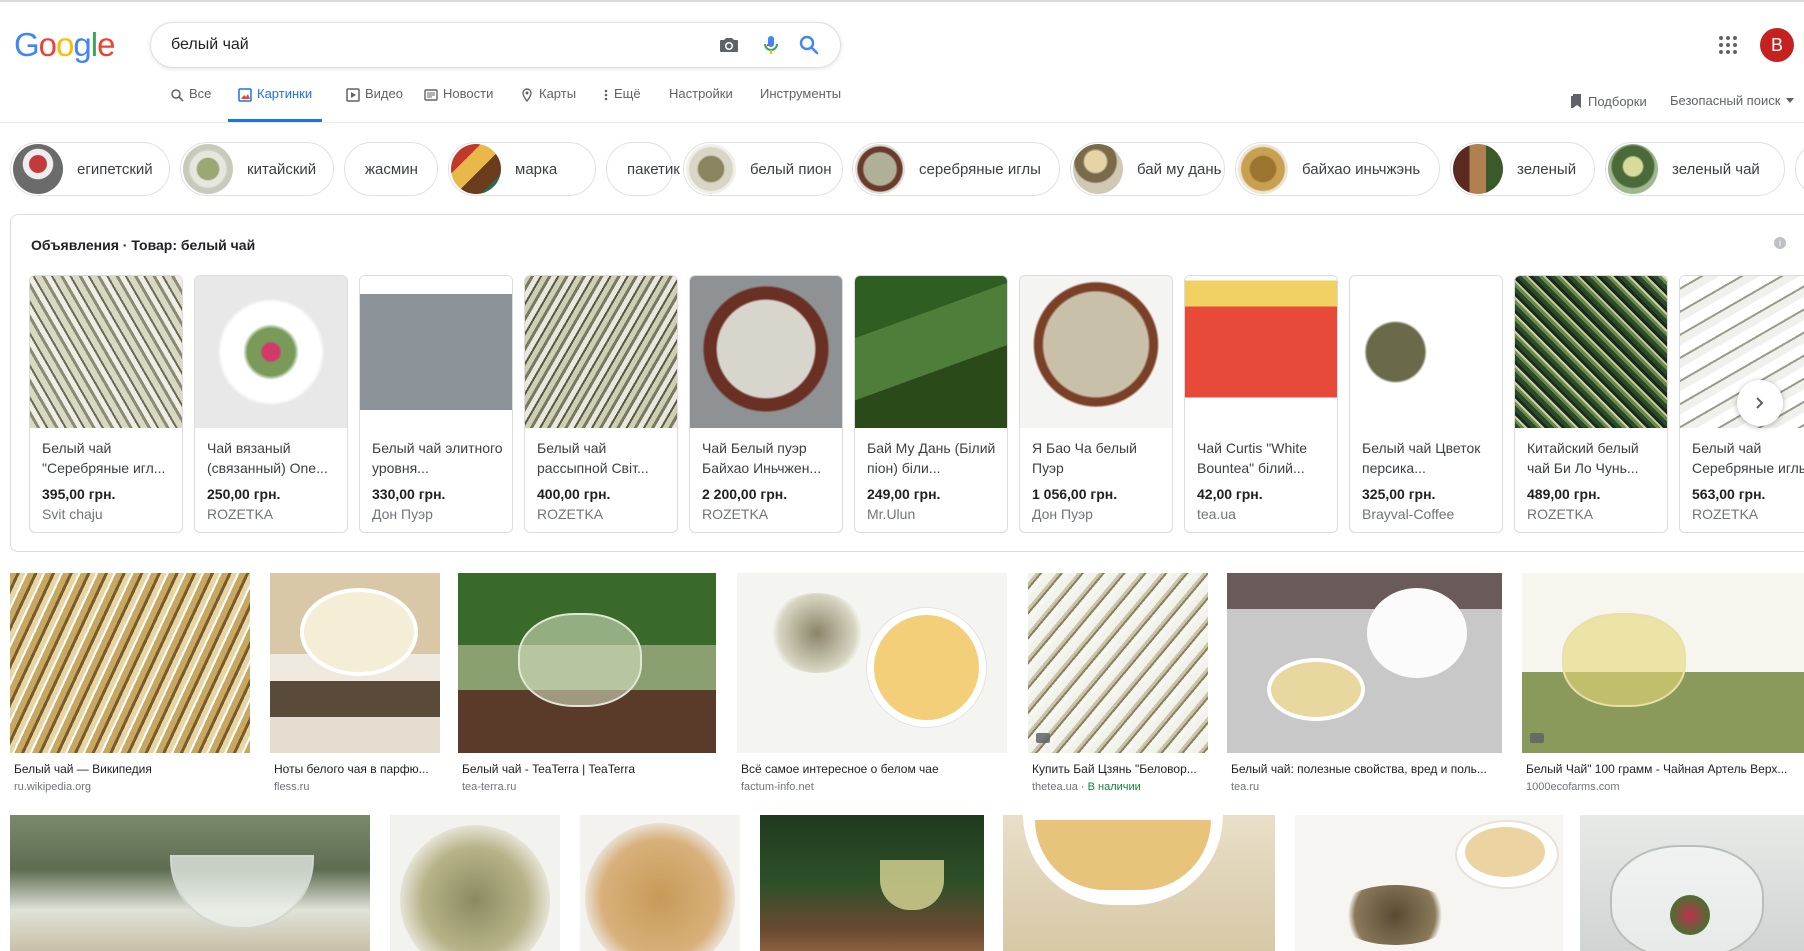  What do you see at coordinates (391, 169) in the screenshot?
I see `chip-3: жасмин` at bounding box center [391, 169].